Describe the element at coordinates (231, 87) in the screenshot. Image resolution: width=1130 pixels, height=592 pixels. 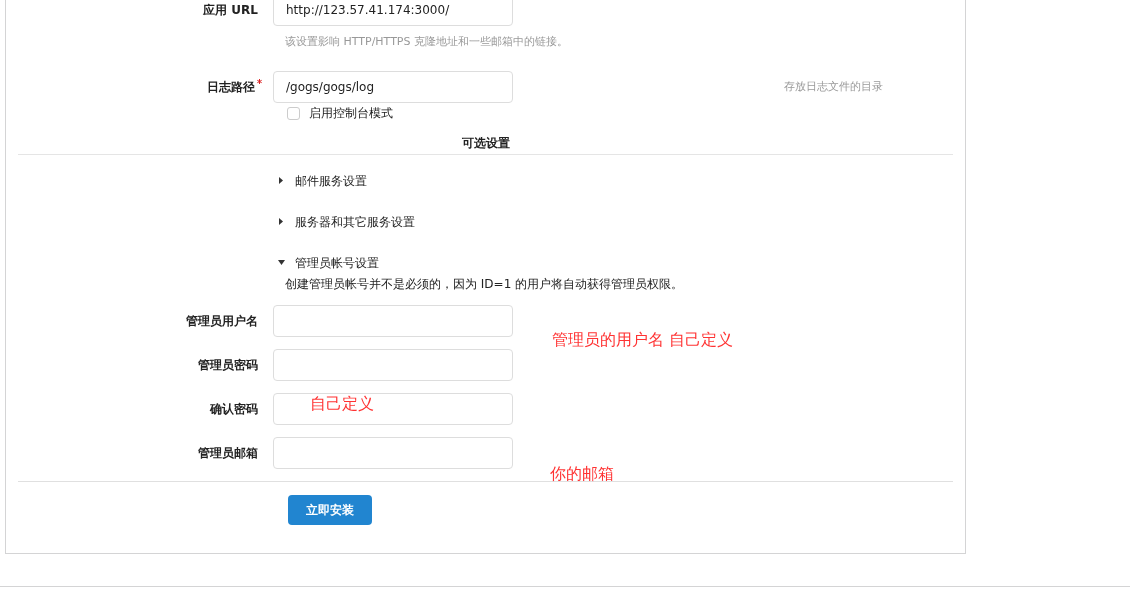
I see `field-label: 日志路径` at that location.